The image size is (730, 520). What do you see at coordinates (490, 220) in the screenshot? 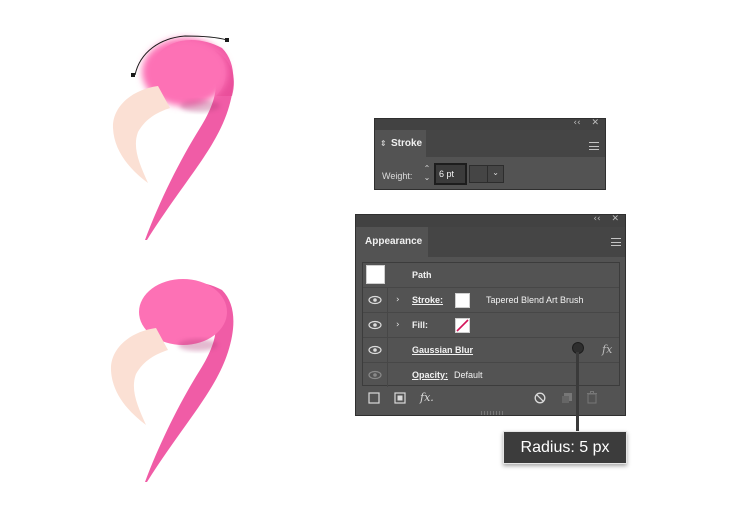
I see `appearance-panel-titlebar: ‹‹ ✕` at bounding box center [490, 220].